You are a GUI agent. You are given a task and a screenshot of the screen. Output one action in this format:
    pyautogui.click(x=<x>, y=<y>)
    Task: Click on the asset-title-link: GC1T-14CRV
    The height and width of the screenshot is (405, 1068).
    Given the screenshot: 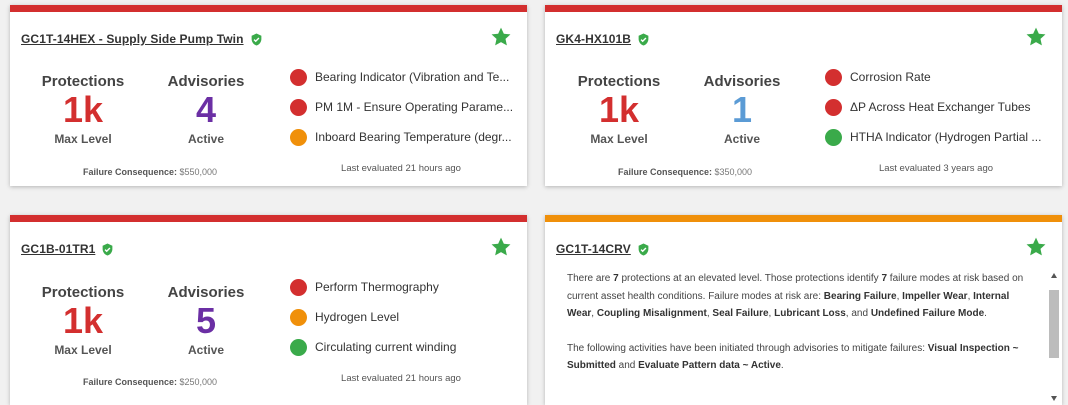 What is the action you would take?
    pyautogui.click(x=593, y=249)
    